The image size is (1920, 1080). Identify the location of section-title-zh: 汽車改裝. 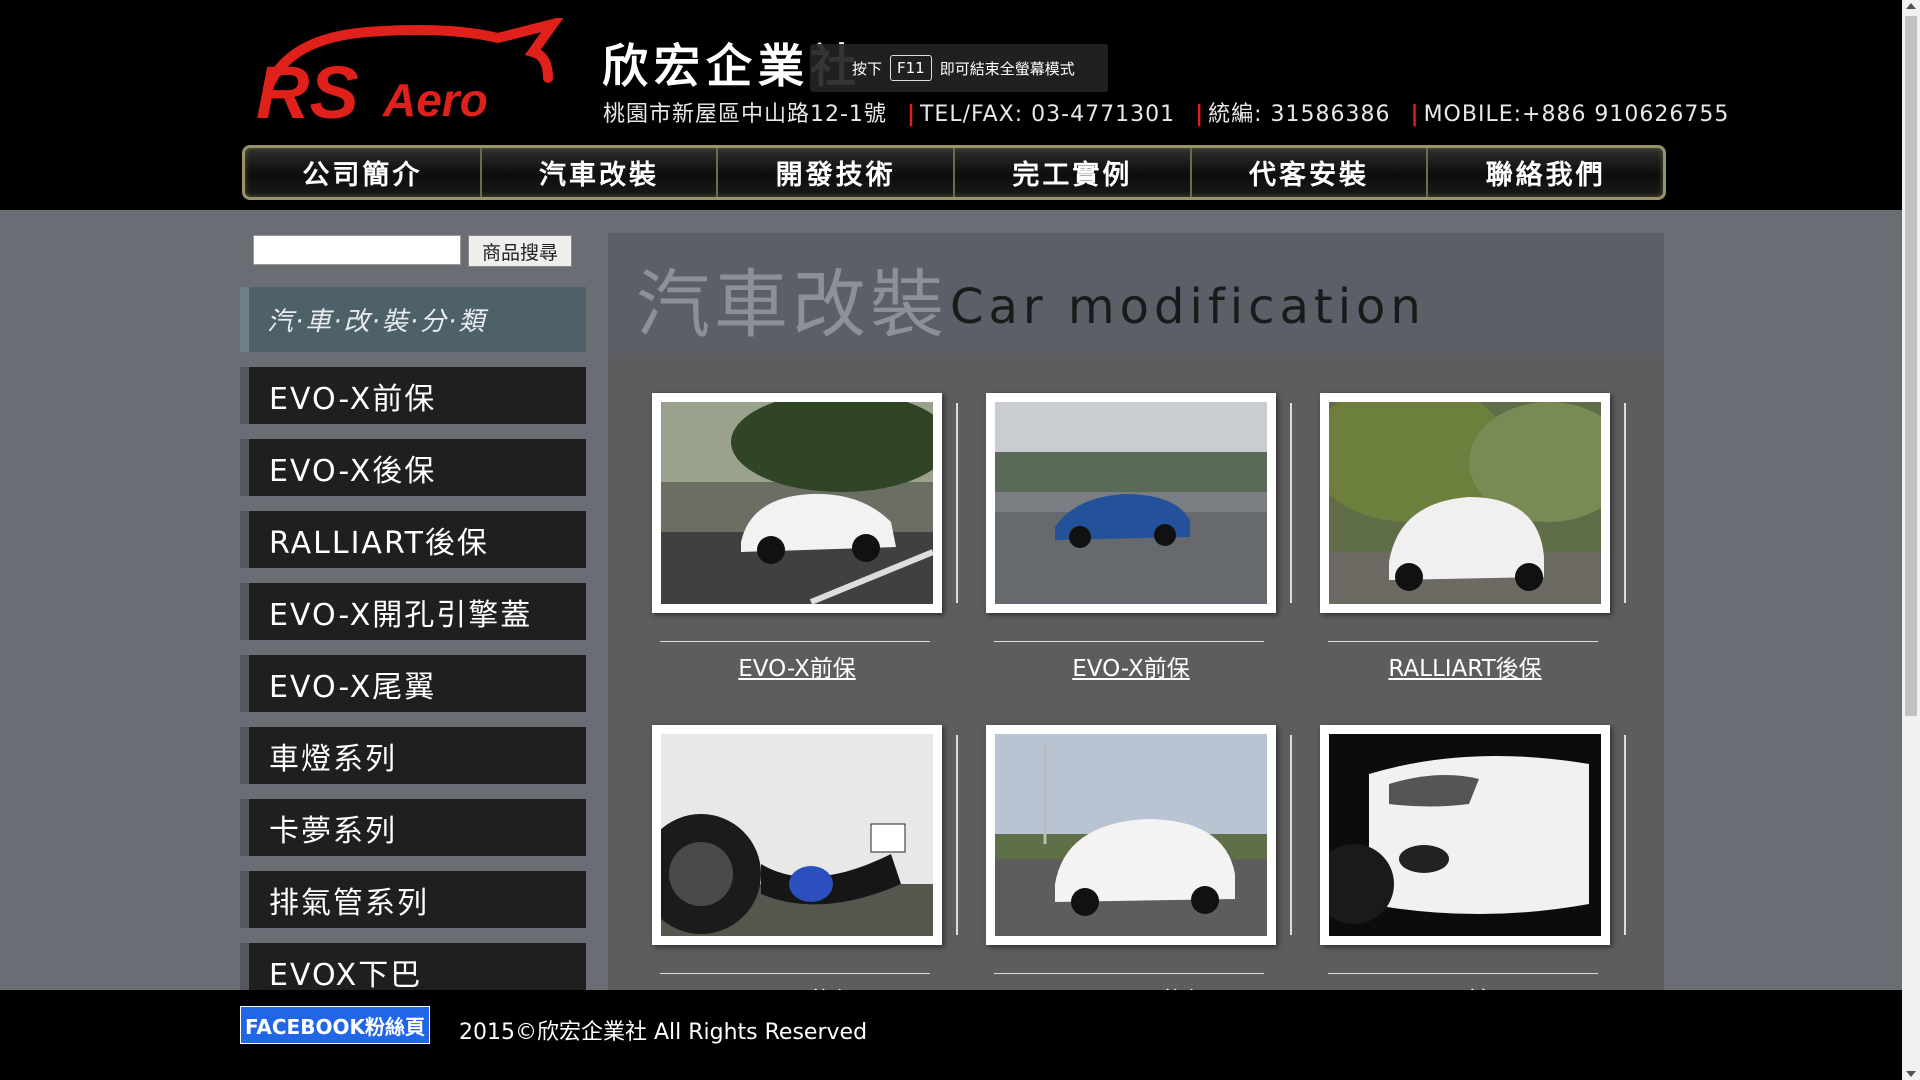
(792, 305).